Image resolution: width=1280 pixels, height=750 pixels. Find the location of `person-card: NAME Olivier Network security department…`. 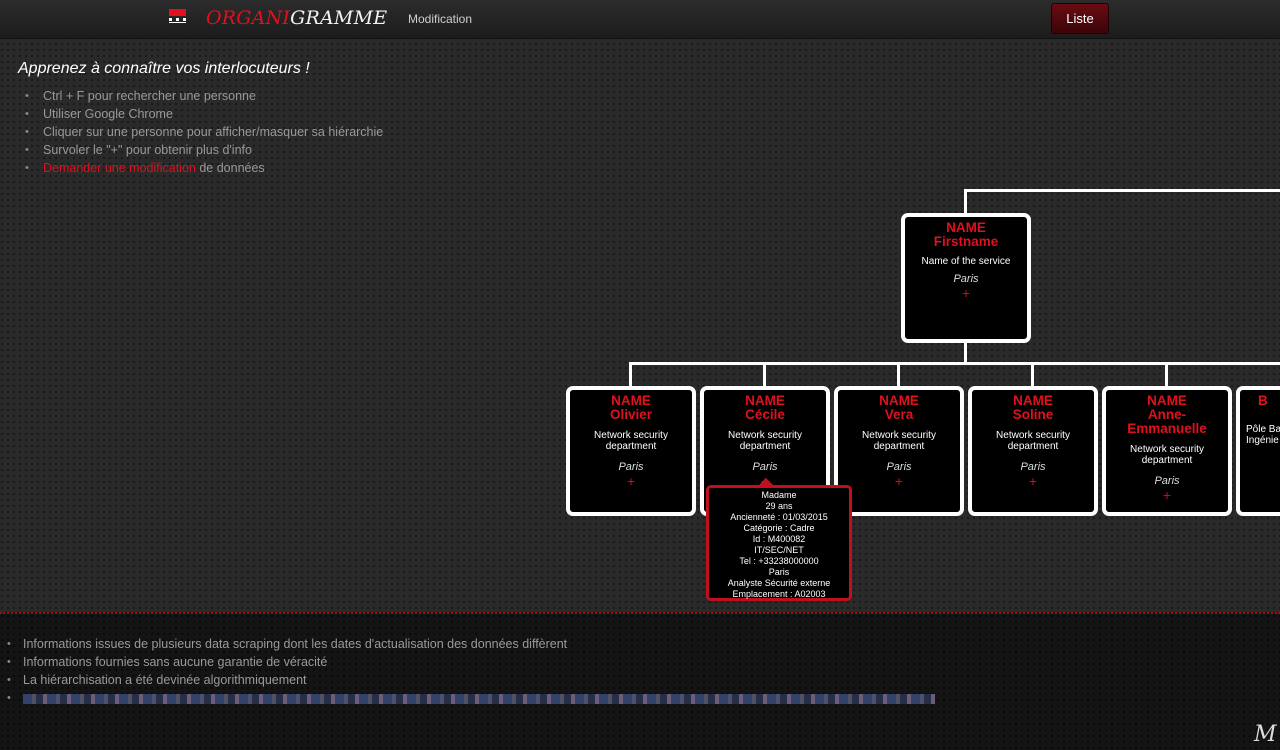

person-card: NAME Olivier Network security department… is located at coordinates (631, 451).